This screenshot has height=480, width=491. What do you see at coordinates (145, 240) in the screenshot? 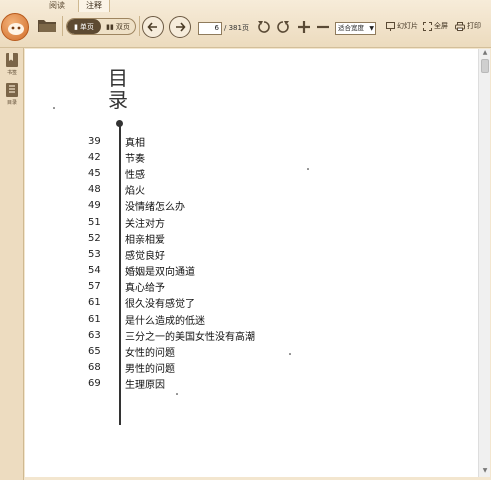
I see `toc-entry-title: 相亲相爱` at bounding box center [145, 240].